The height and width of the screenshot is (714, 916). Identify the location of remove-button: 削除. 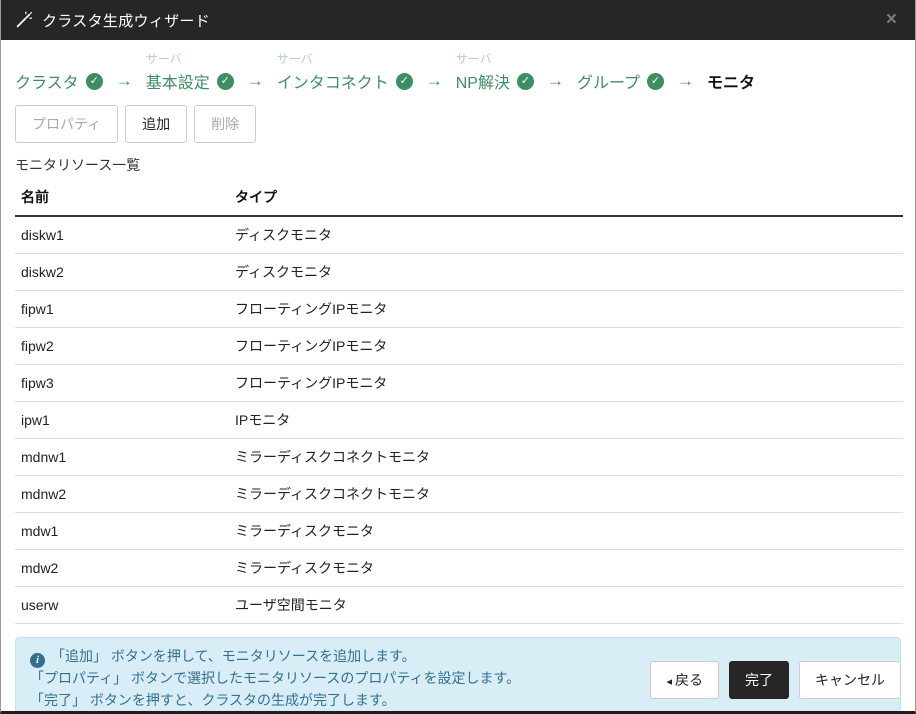
(225, 124).